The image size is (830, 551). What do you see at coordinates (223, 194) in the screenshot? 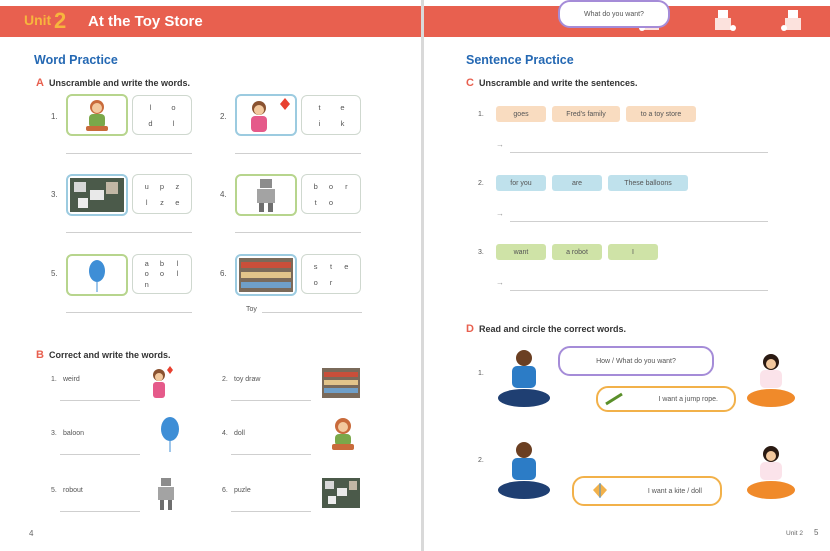
I see `item-a4-number: 4.` at bounding box center [223, 194].